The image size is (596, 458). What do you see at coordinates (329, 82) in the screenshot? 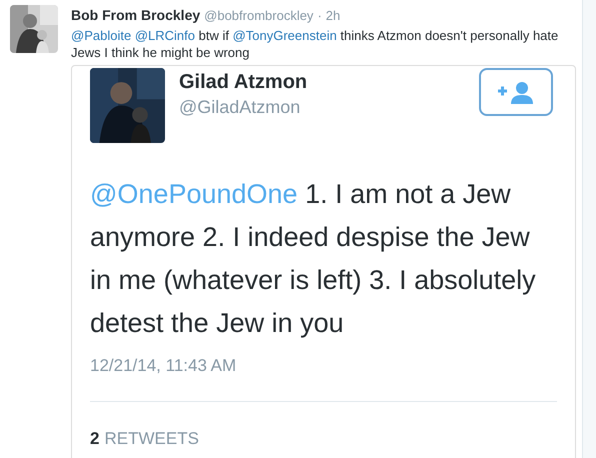
I see `author-name: Gilad Atzmon` at bounding box center [329, 82].